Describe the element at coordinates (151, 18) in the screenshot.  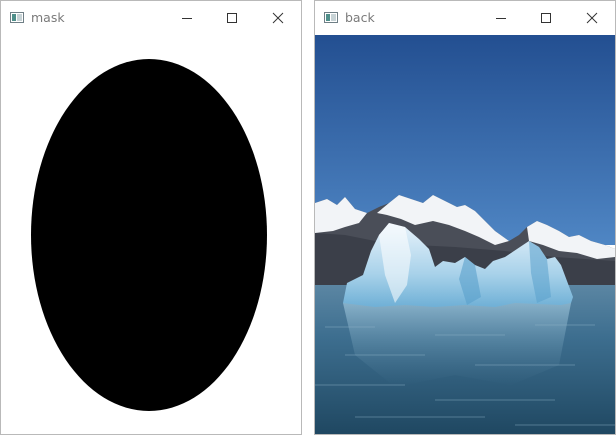
I see `mask-titlebar: mask` at that location.